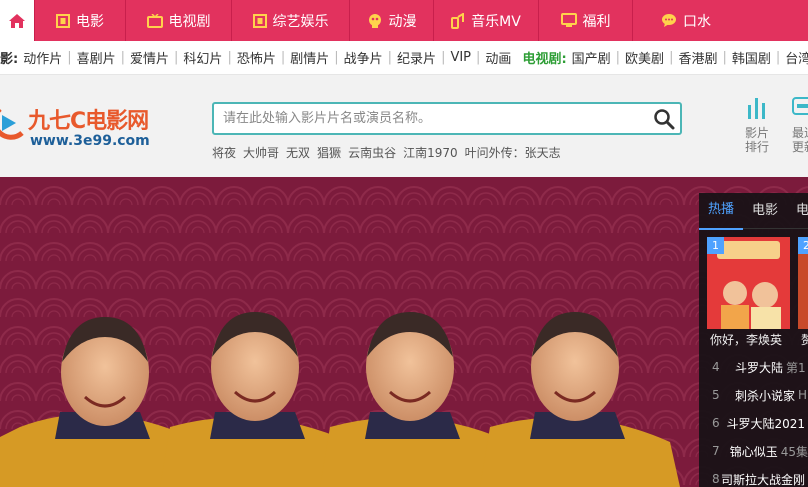  I want to click on category-link: 科幻片, so click(202, 57).